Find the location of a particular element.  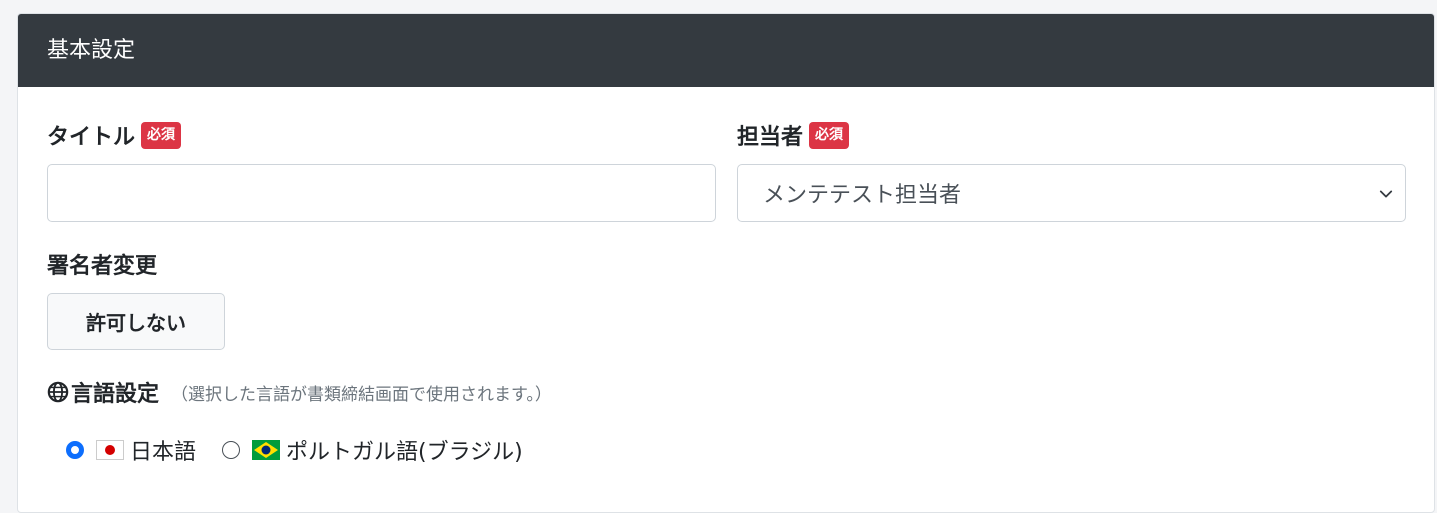

radio-portuguese is located at coordinates (231, 450).